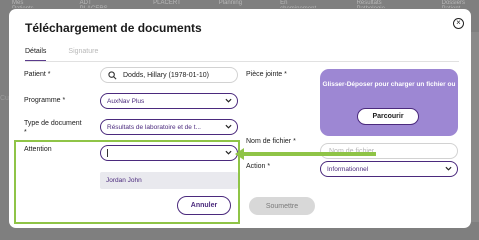 Image resolution: width=479 pixels, height=240 pixels. I want to click on bg-tab: En cheminement, so click(298, 4).